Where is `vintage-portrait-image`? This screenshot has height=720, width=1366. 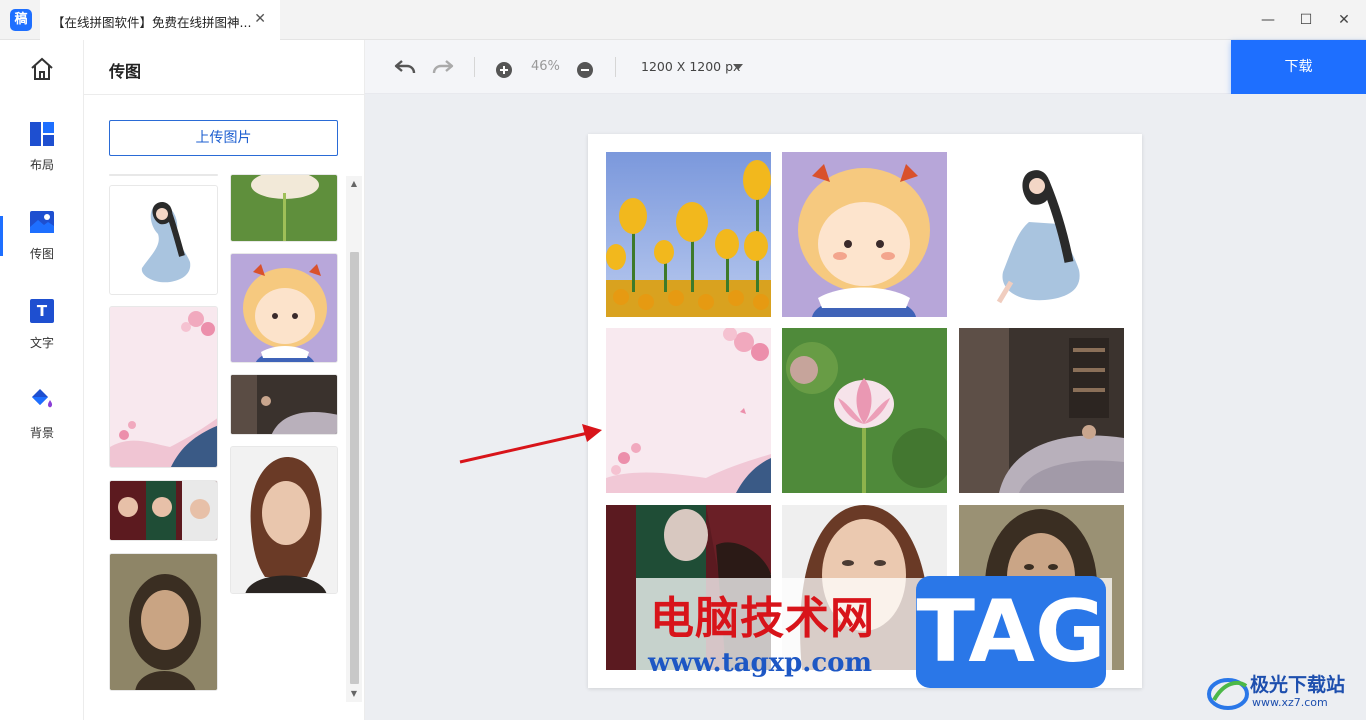
vintage-portrait-image is located at coordinates (163, 622).